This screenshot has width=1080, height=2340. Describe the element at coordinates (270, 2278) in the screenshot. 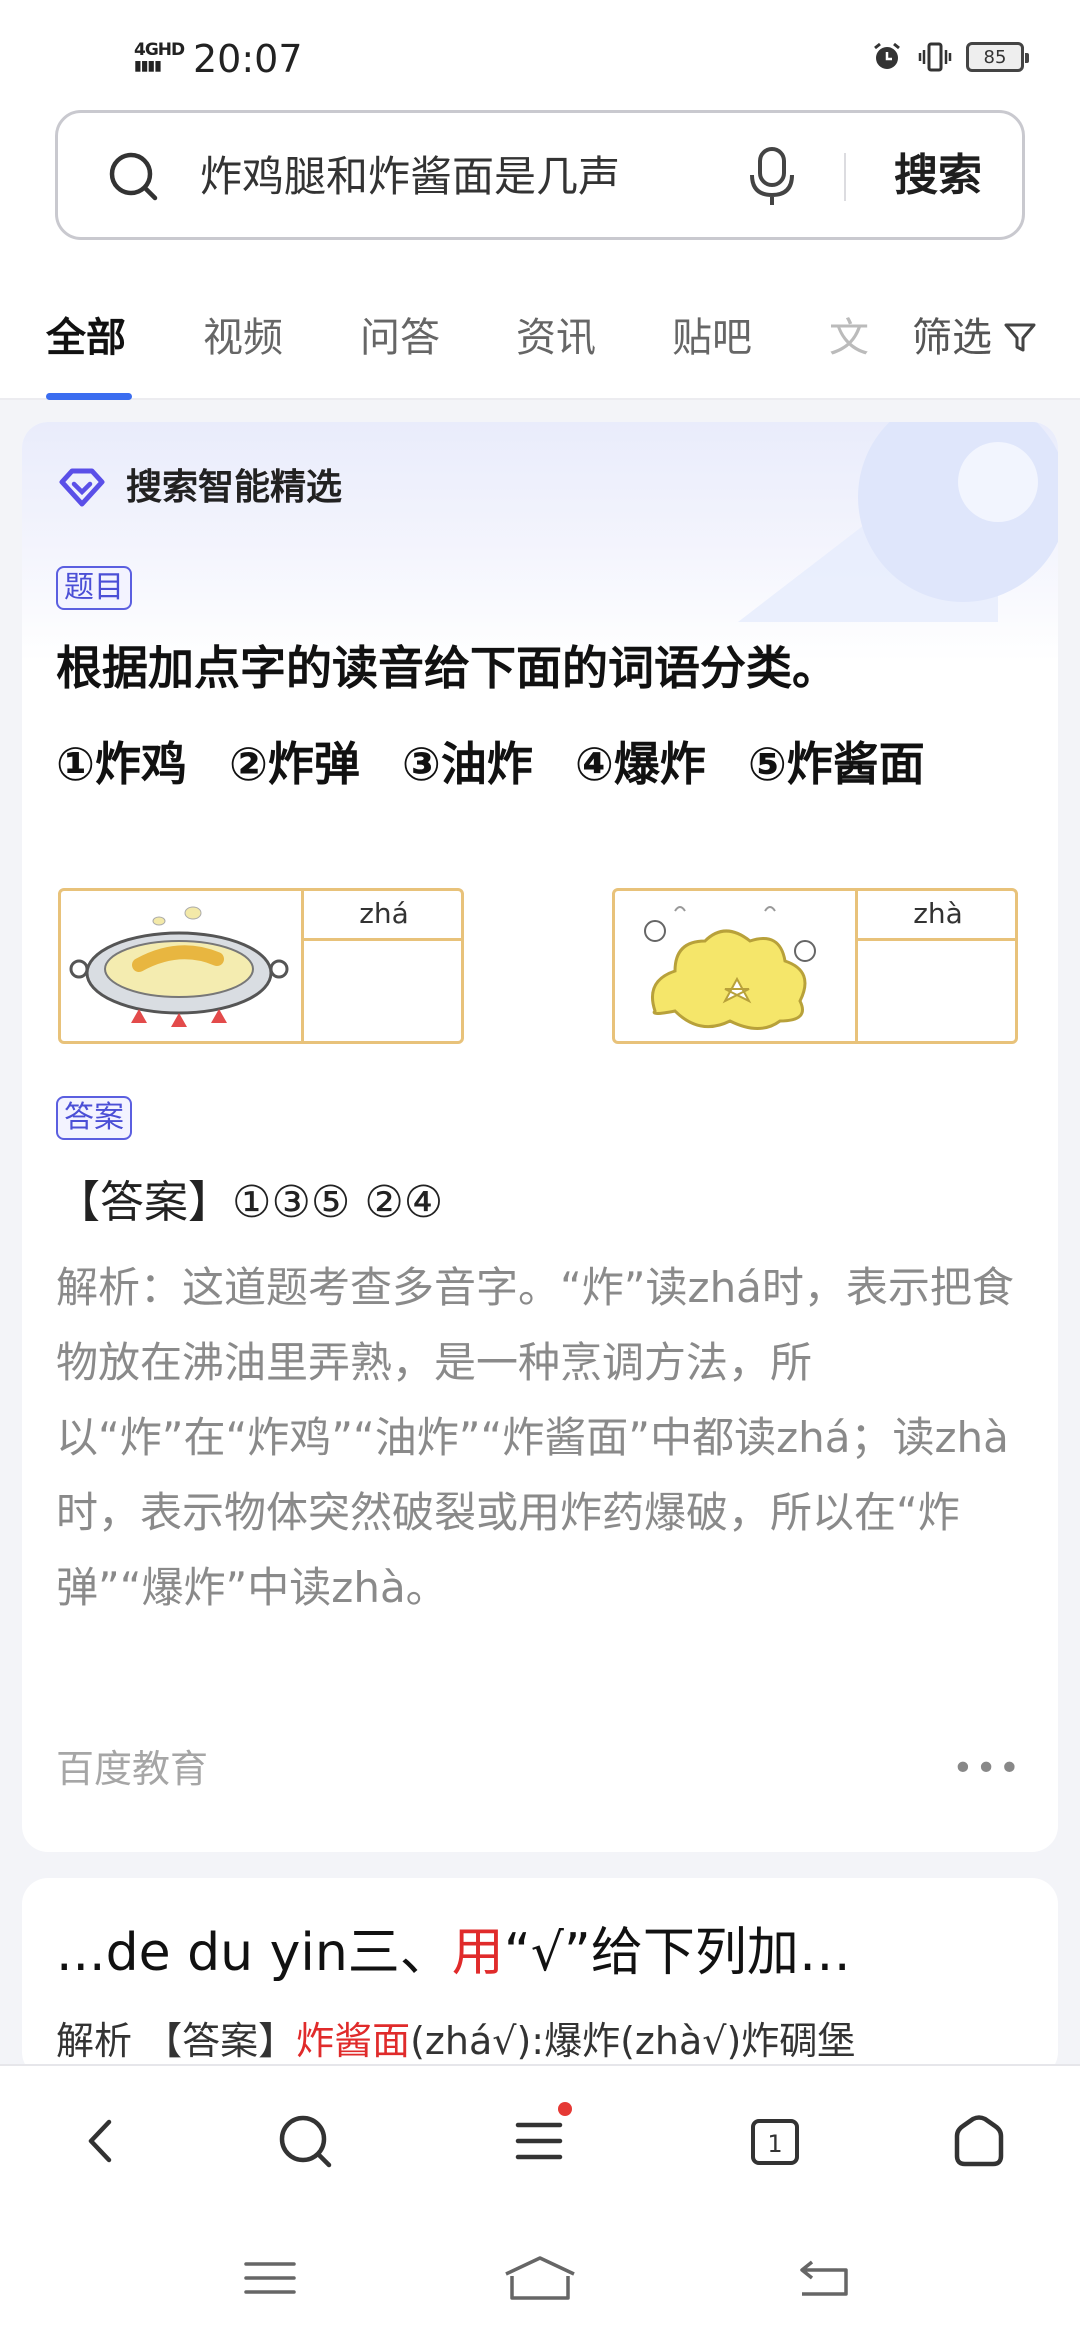

I see `recent-apps-icon` at that location.